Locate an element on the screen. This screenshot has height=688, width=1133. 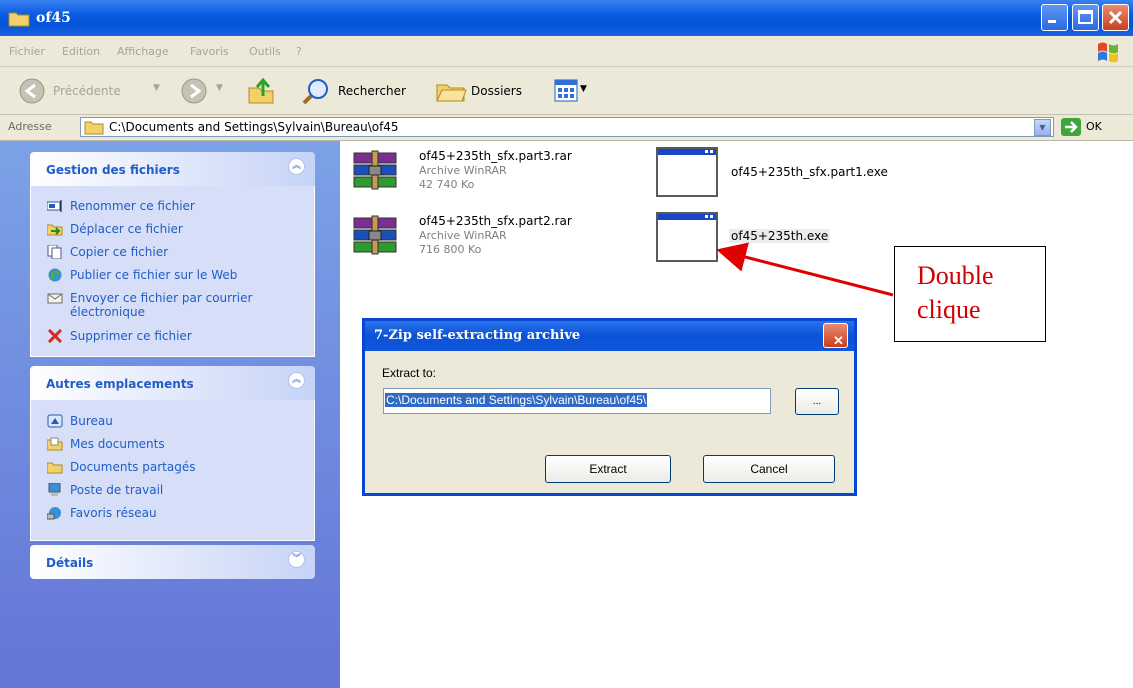
views-button: ▼ is located at coordinates (576, 91).